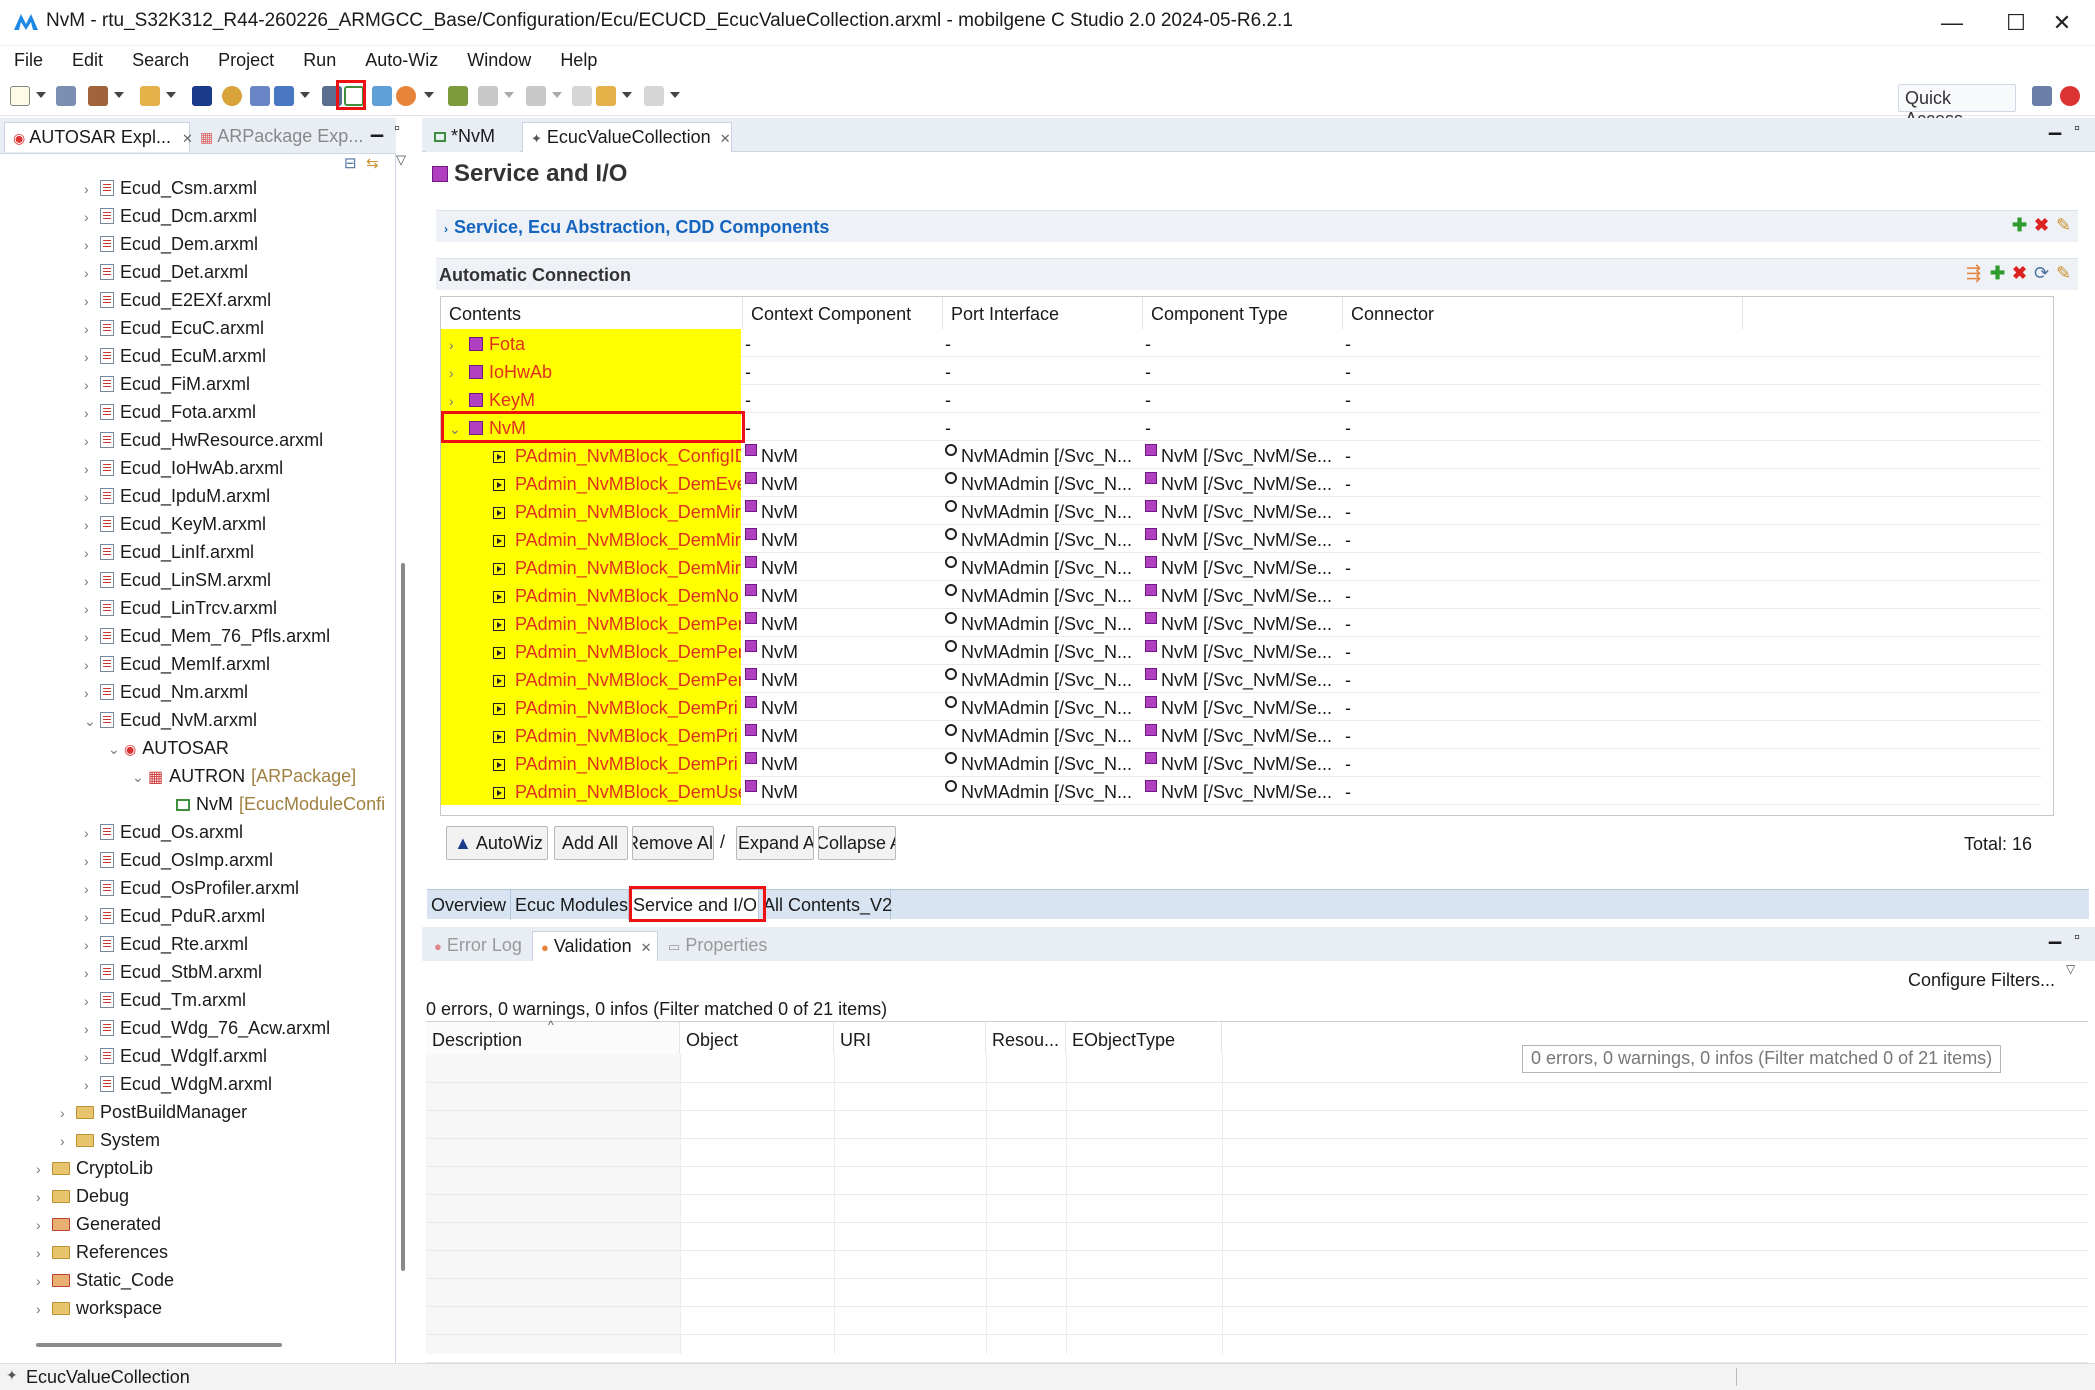 Image resolution: width=2095 pixels, height=1390 pixels. I want to click on tab-error-log: ● Error Log, so click(479, 946).